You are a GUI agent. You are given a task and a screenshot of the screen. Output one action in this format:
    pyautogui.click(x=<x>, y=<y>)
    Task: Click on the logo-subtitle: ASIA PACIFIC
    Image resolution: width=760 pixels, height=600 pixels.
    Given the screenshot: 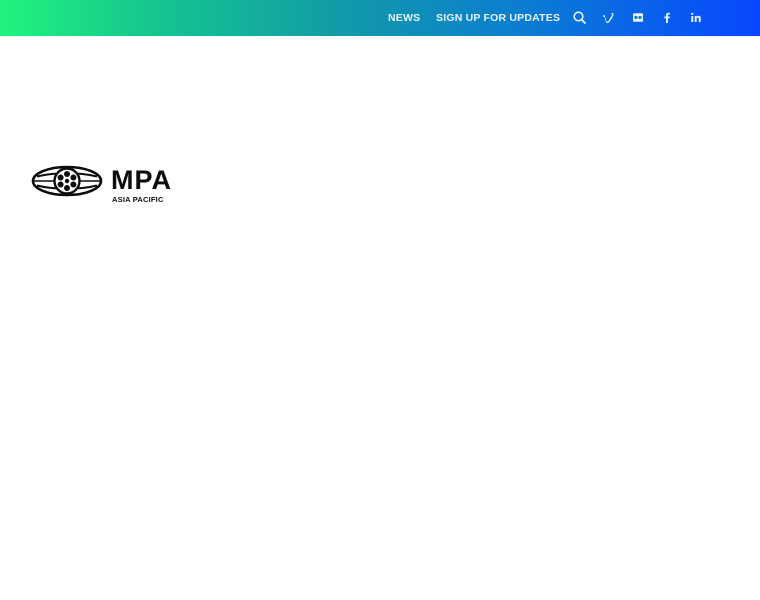 What is the action you would take?
    pyautogui.click(x=138, y=199)
    